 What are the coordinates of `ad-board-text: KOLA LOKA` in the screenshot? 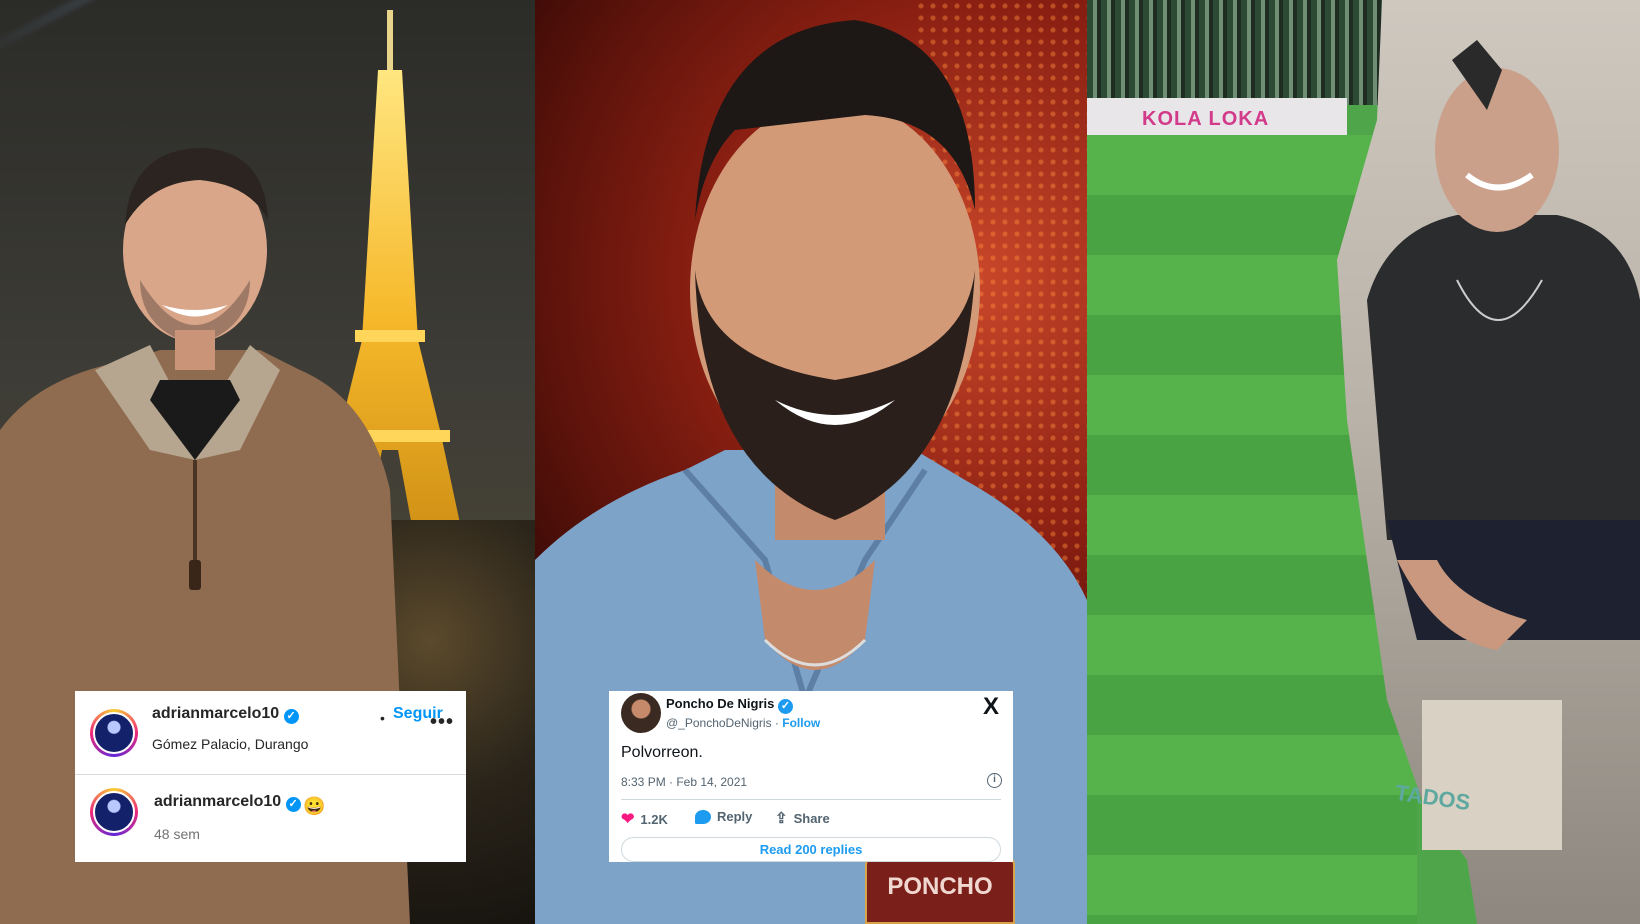 It's located at (1206, 119).